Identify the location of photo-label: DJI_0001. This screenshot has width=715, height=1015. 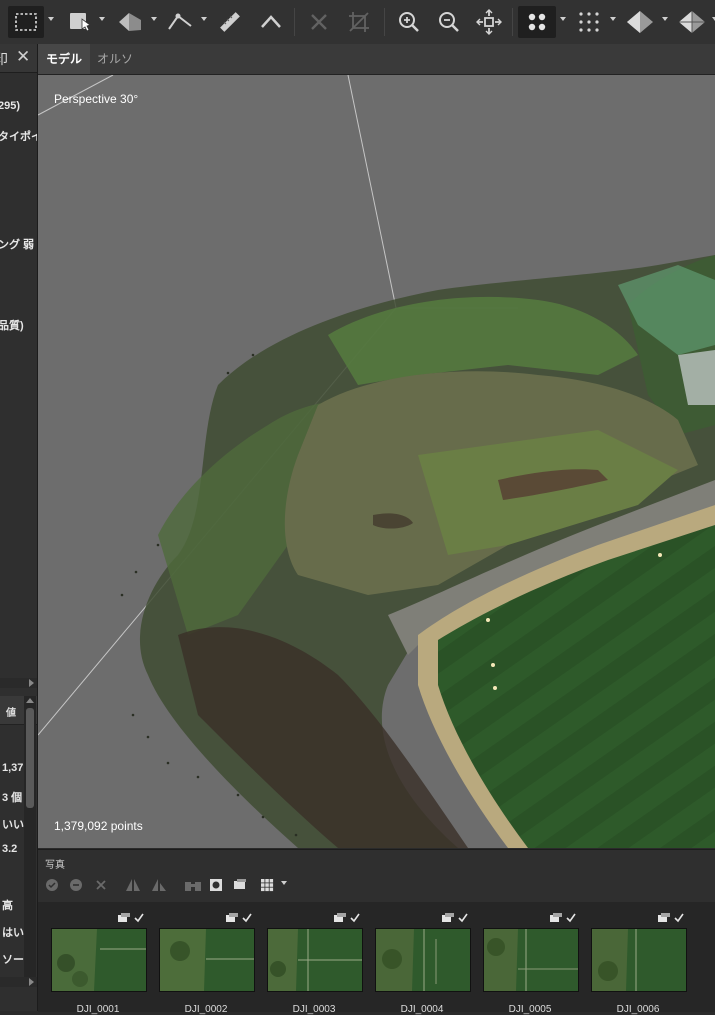
(98, 1009).